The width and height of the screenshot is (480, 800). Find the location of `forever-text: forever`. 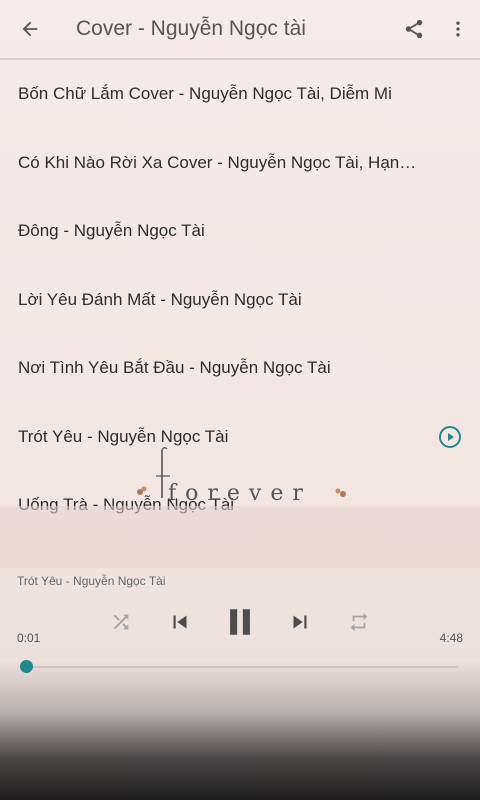

forever-text: forever is located at coordinates (240, 493).